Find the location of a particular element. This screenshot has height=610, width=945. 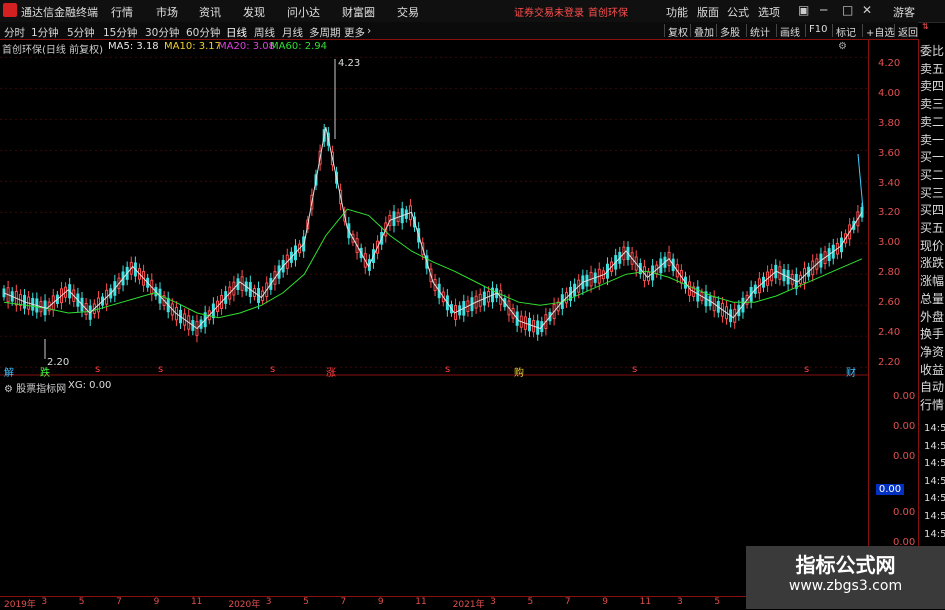

sub-current-value: 0.00 is located at coordinates (890, 489).